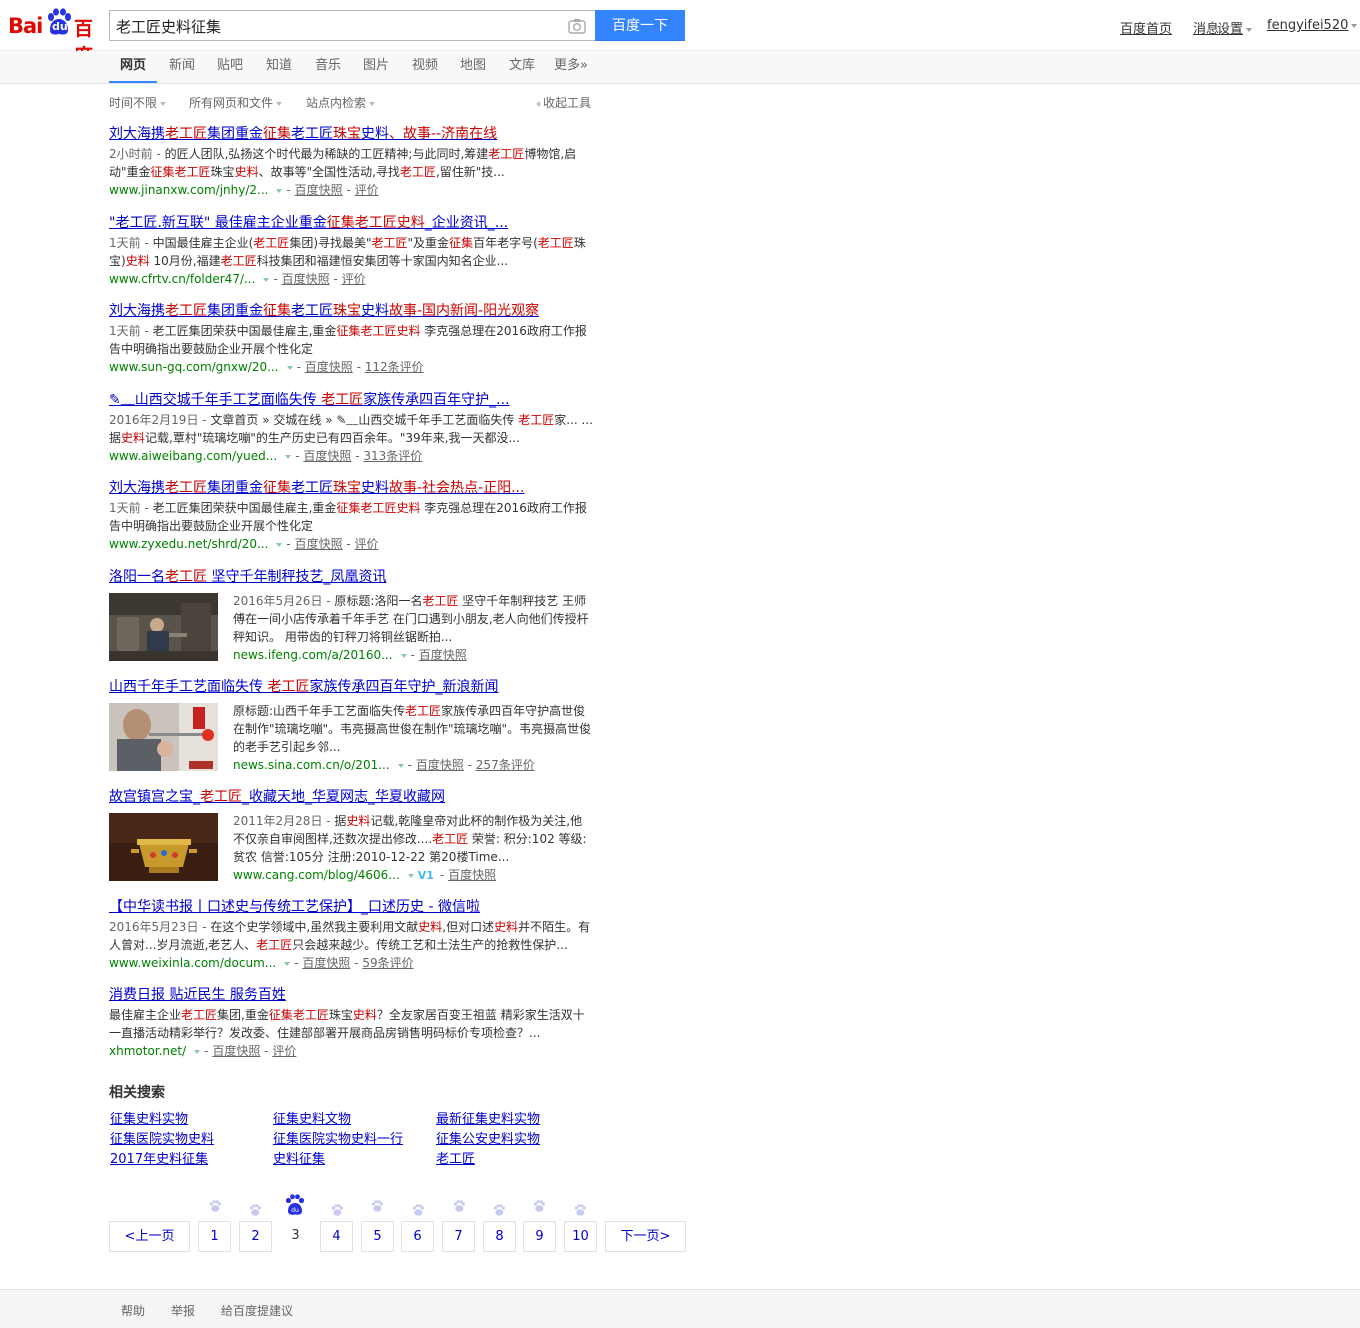 The image size is (1360, 1328). Describe the element at coordinates (147, 1051) in the screenshot. I see `result-url: xhmotor.net/` at that location.